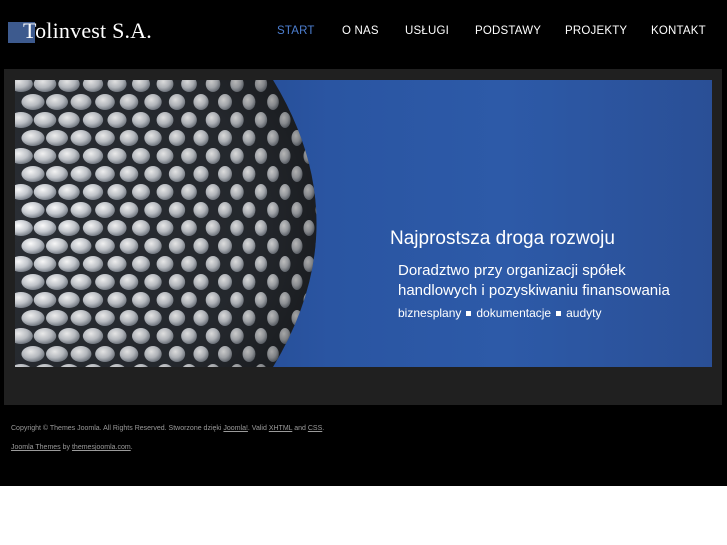 The height and width of the screenshot is (545, 727). Describe the element at coordinates (300, 428) in the screenshot. I see `footer-and-text: and` at that location.